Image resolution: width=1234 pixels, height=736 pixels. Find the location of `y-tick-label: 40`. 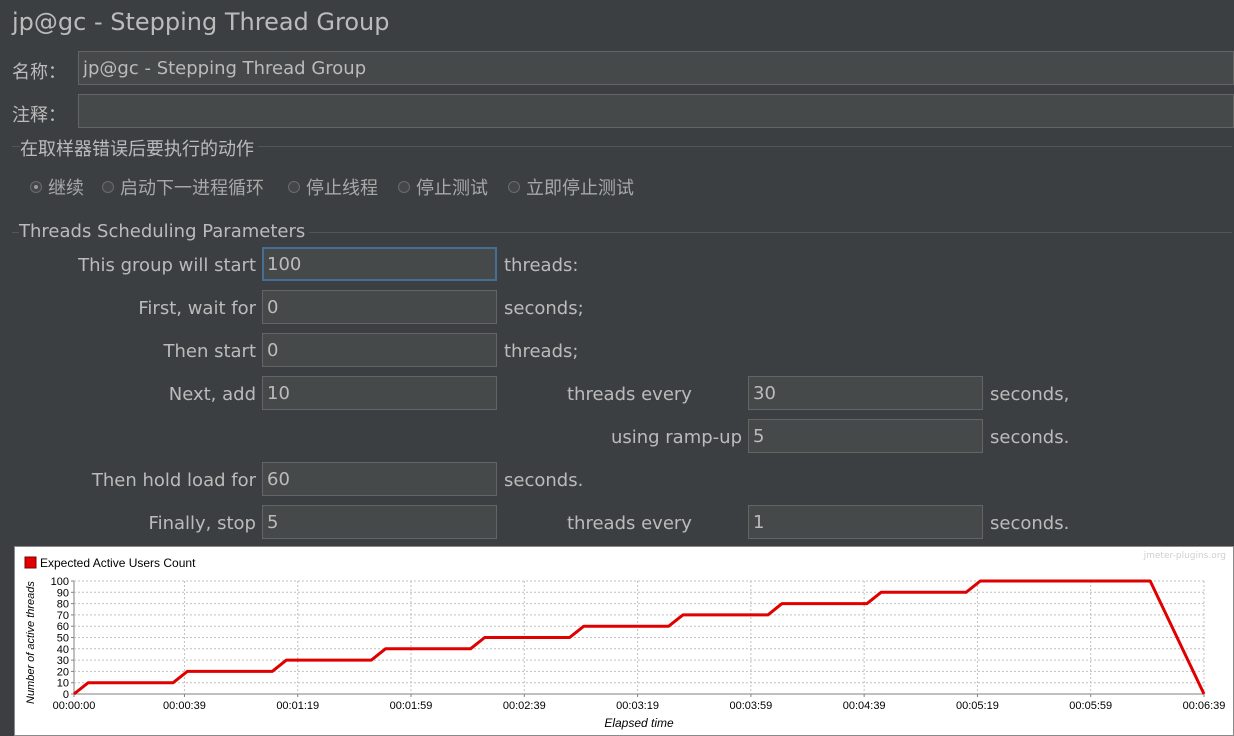

y-tick-label: 40 is located at coordinates (63, 650).